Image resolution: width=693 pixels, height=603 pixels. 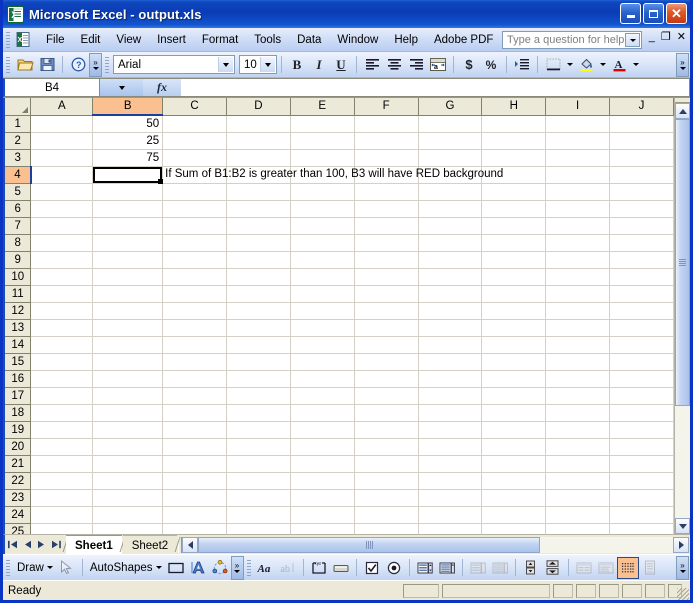 What do you see at coordinates (514, 311) in the screenshot?
I see `cell-h12` at bounding box center [514, 311].